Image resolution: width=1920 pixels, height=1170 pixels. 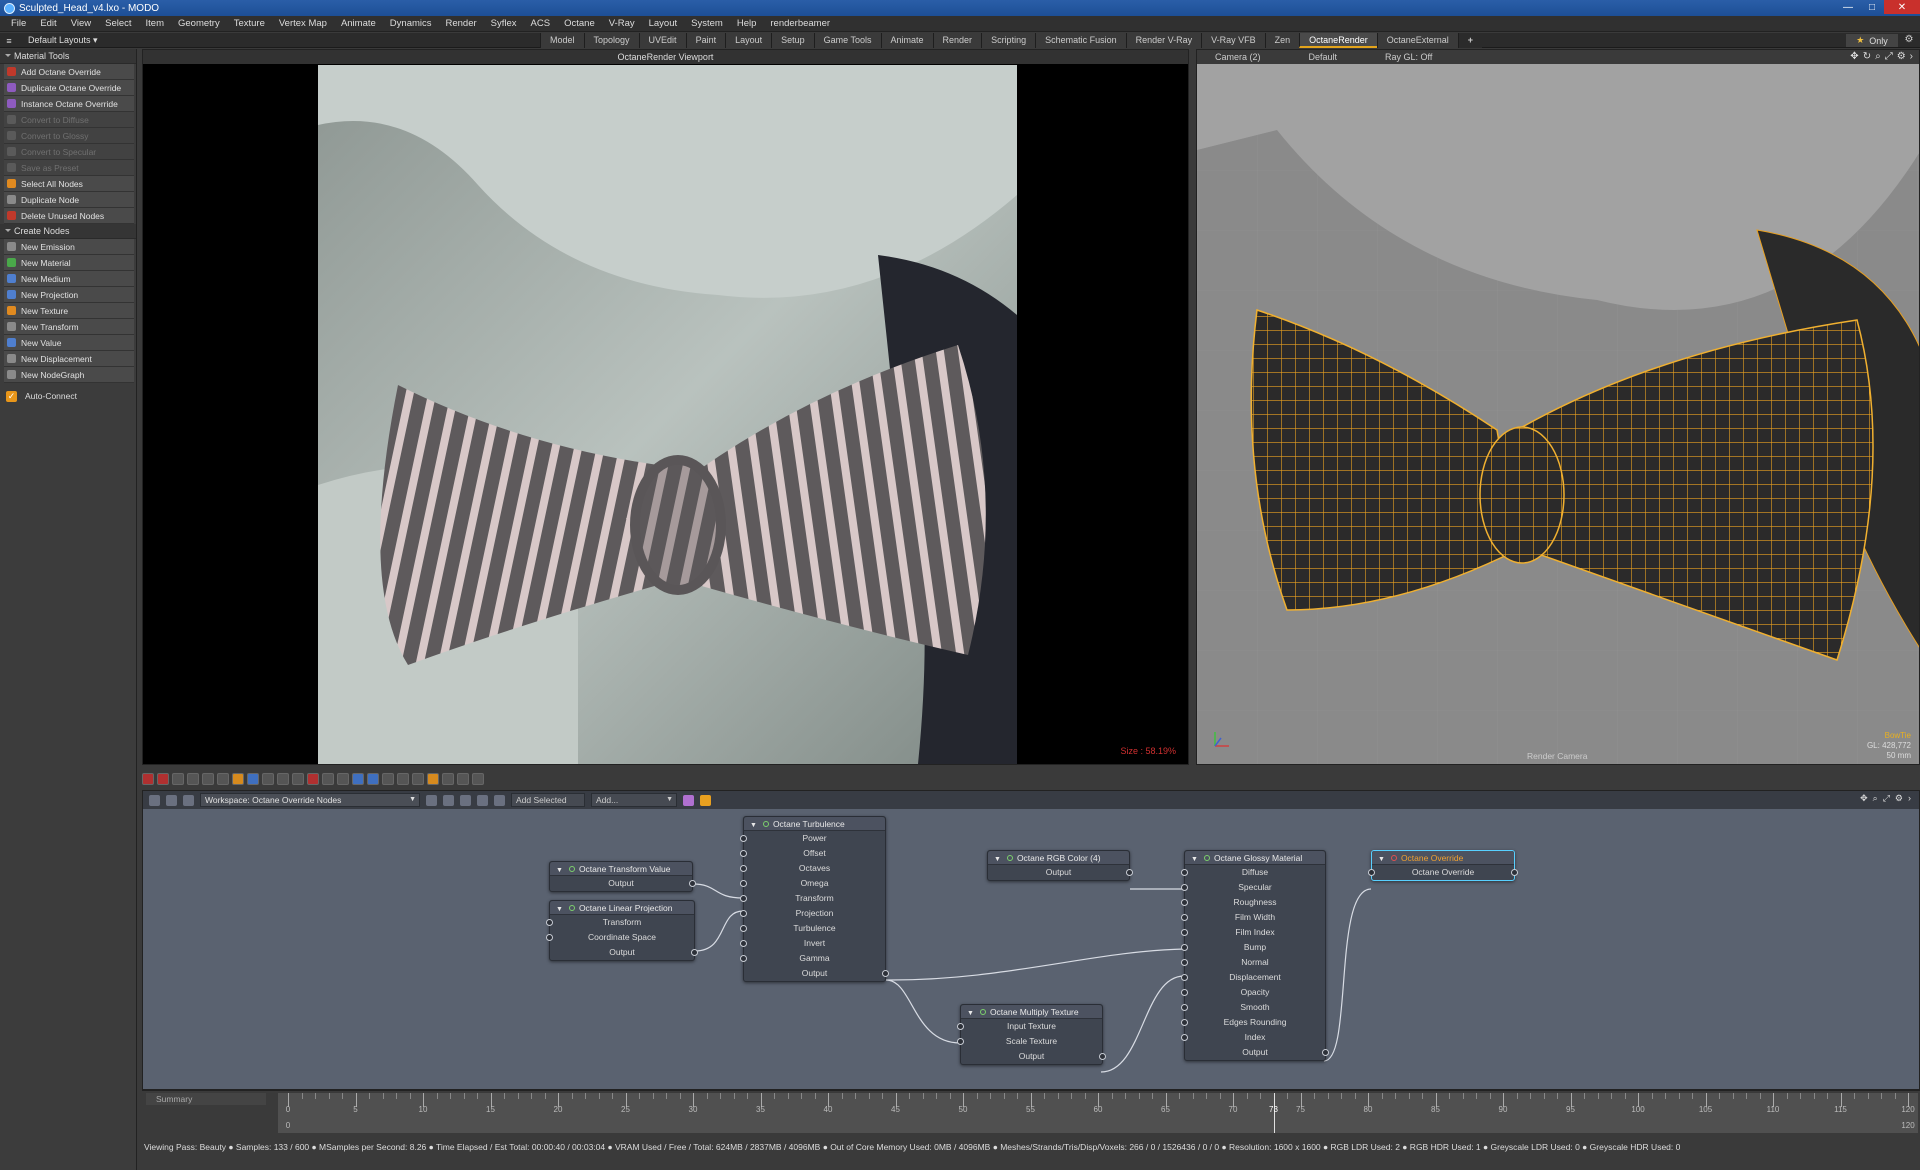 What do you see at coordinates (1848, 7) in the screenshot?
I see `minimize-button: —` at bounding box center [1848, 7].